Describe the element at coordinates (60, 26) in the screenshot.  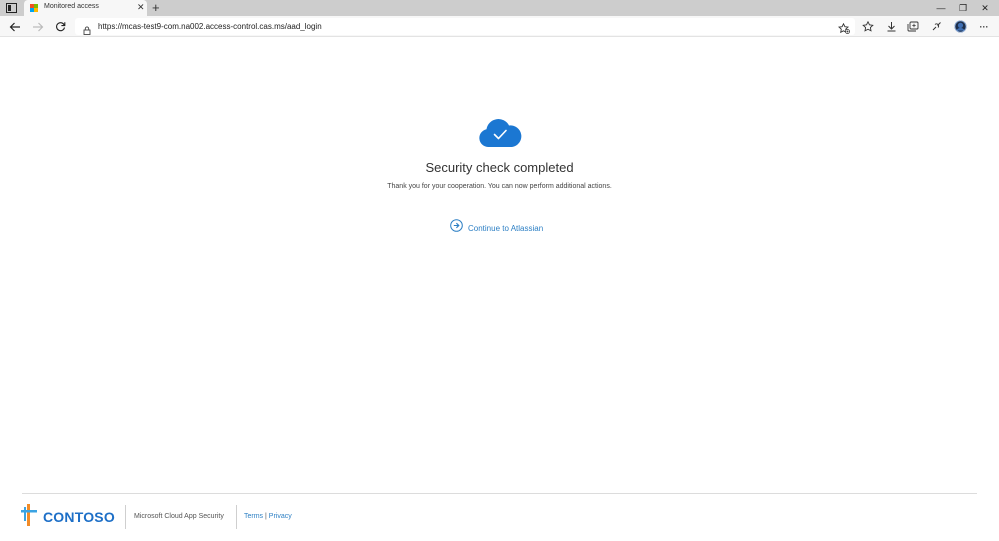
I see `refresh-button` at that location.